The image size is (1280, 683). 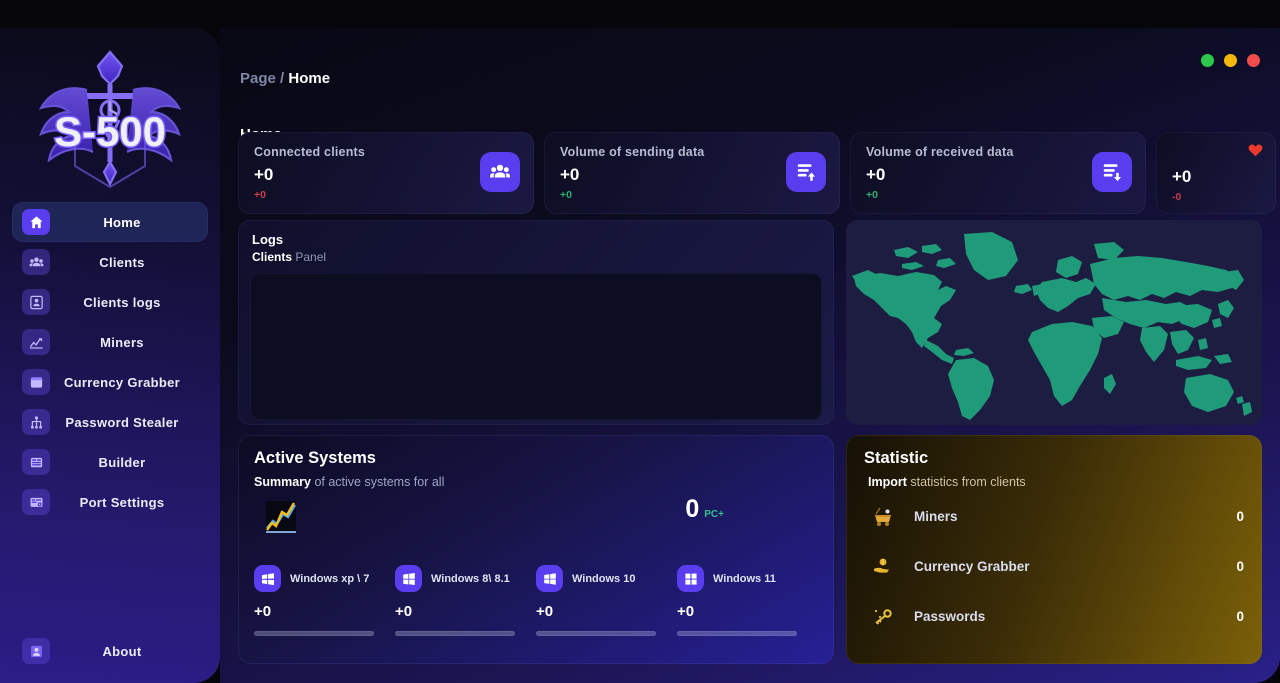 I want to click on sidebar-item-home: Home, so click(x=110, y=222).